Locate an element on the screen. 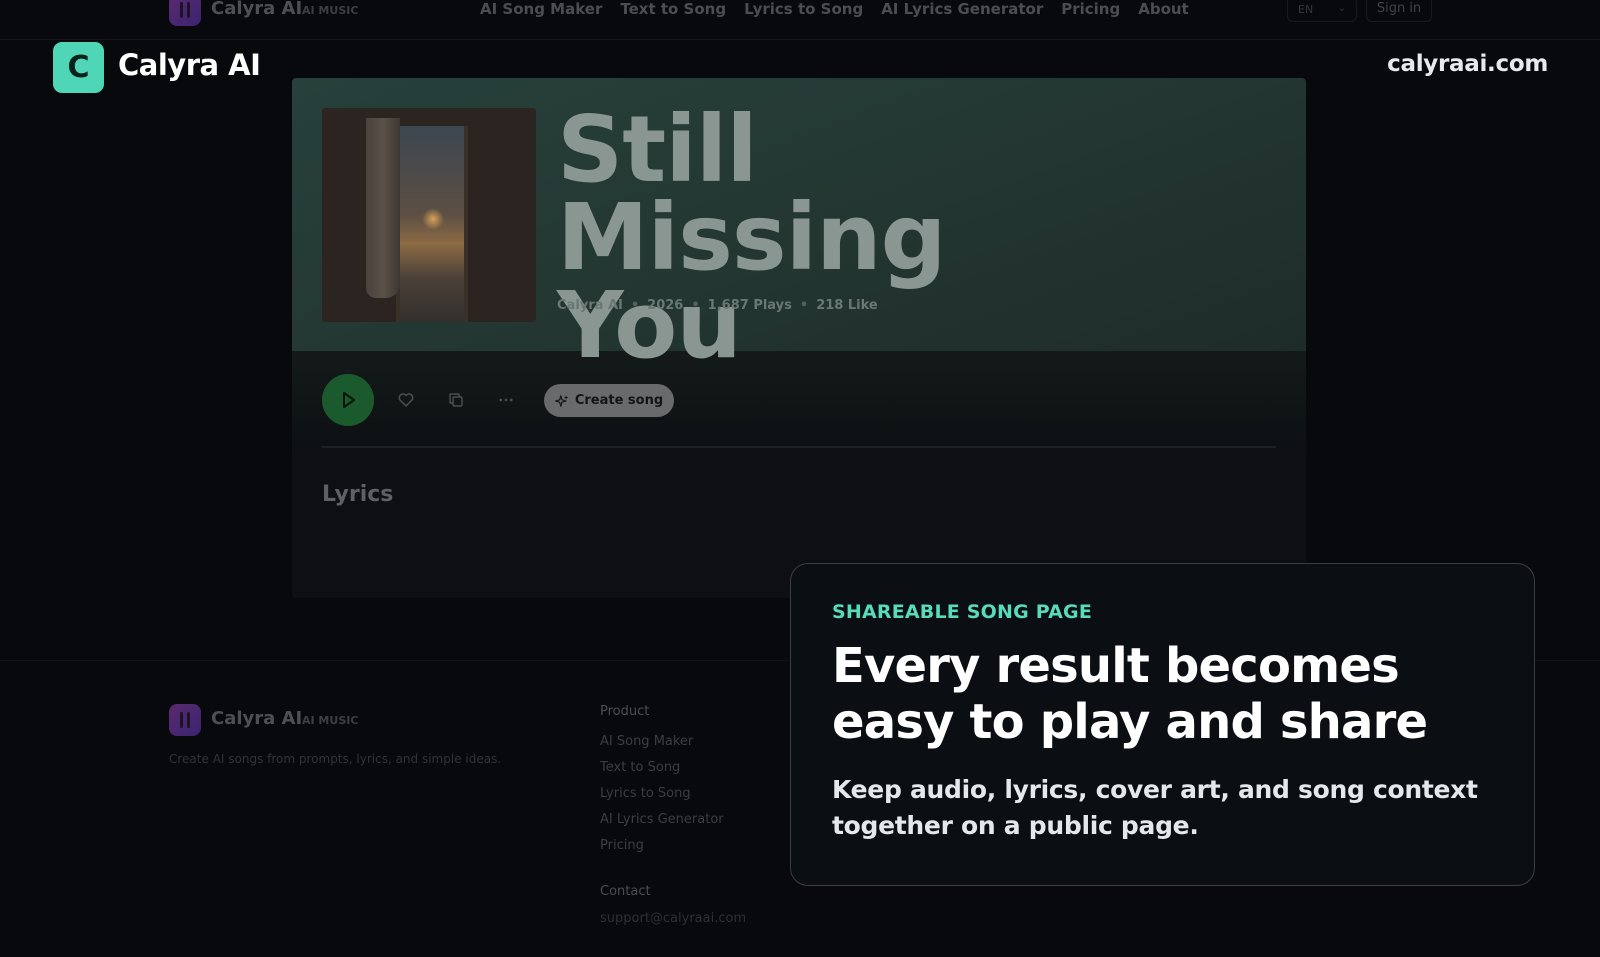 Image resolution: width=1600 pixels, height=957 pixels. copy-button is located at coordinates (456, 400).